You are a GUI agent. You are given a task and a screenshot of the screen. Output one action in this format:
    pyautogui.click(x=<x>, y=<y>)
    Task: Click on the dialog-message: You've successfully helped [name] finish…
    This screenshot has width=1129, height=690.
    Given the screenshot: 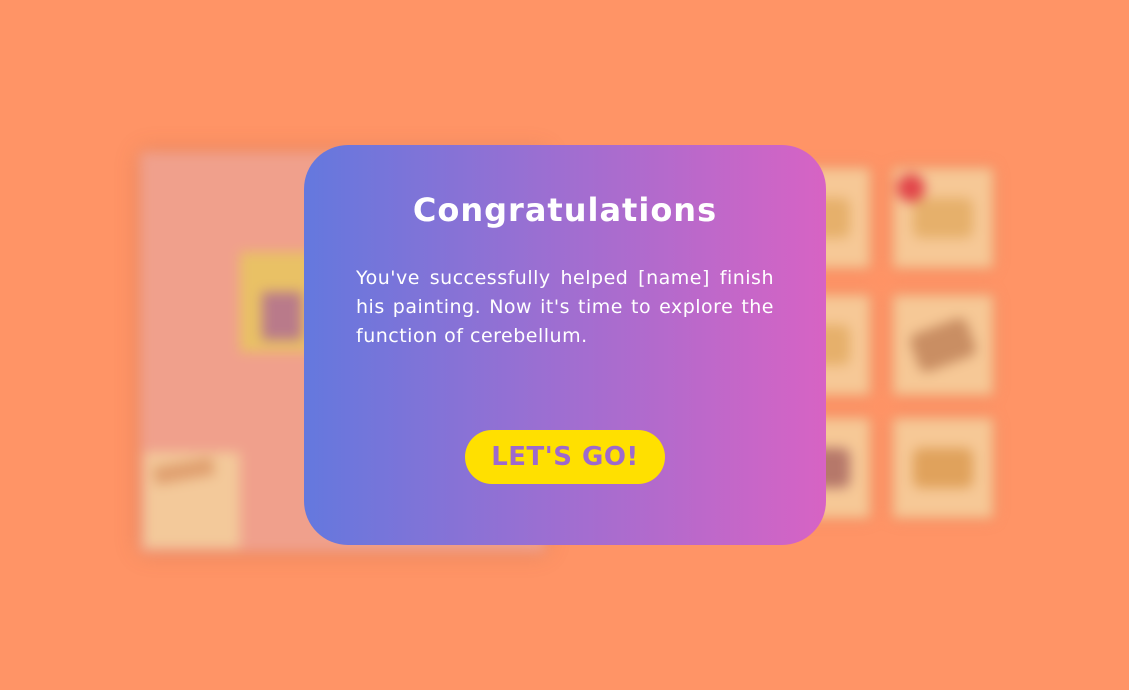 What is the action you would take?
    pyautogui.click(x=565, y=307)
    